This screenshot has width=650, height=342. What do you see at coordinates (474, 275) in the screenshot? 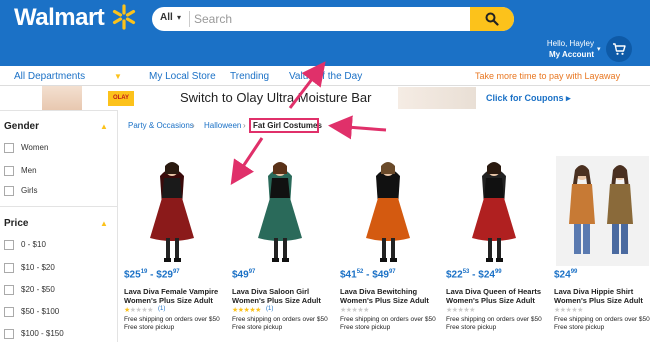
I see `product-price: $2253 - $2499` at bounding box center [474, 275].